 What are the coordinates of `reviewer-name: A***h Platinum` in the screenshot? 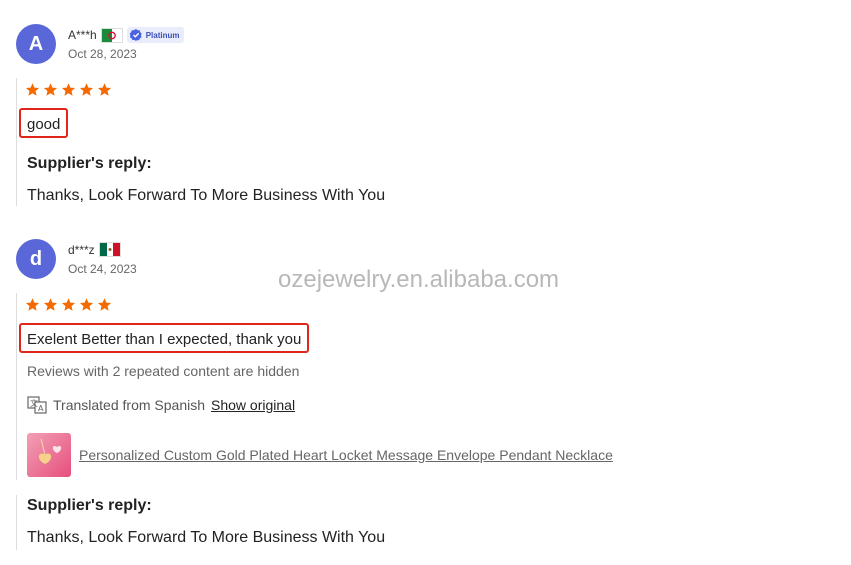 It's located at (126, 35).